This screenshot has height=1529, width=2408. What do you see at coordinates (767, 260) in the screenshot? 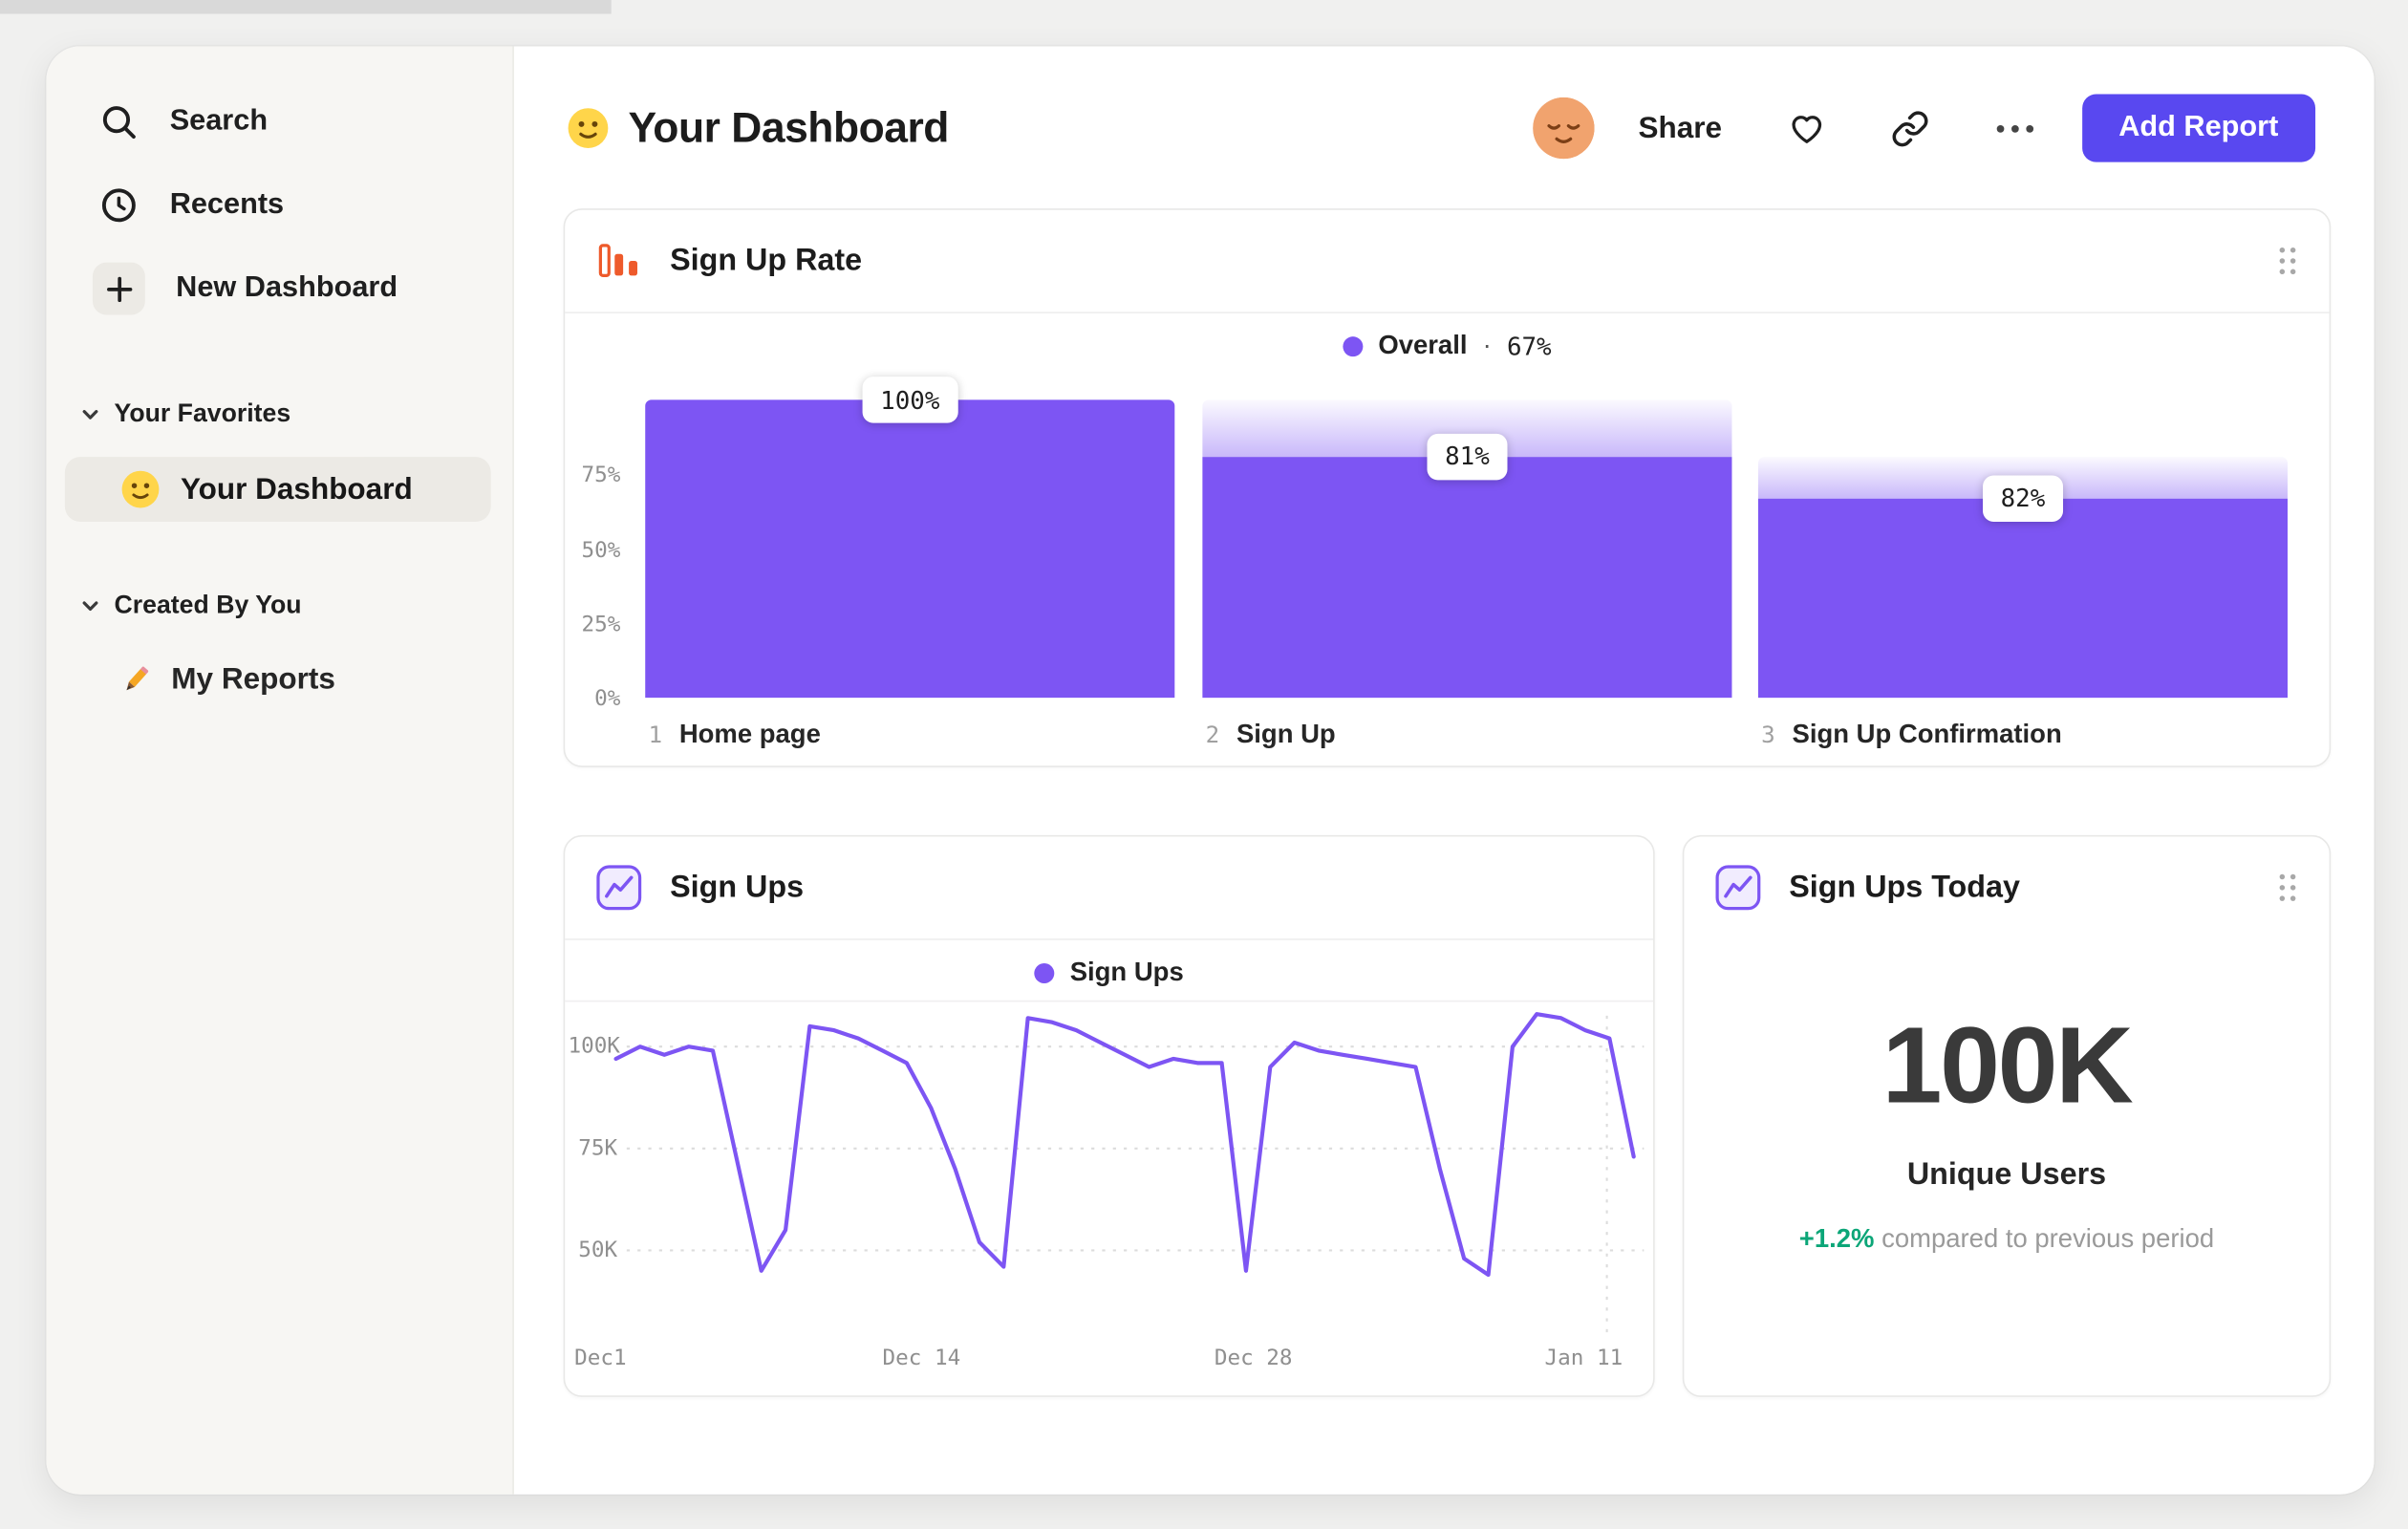
I see `card-title: Sign Up Rate` at bounding box center [767, 260].